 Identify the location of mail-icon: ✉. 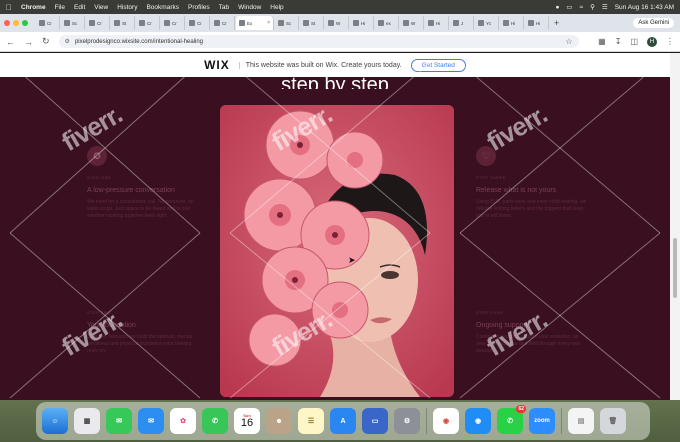
(151, 421).